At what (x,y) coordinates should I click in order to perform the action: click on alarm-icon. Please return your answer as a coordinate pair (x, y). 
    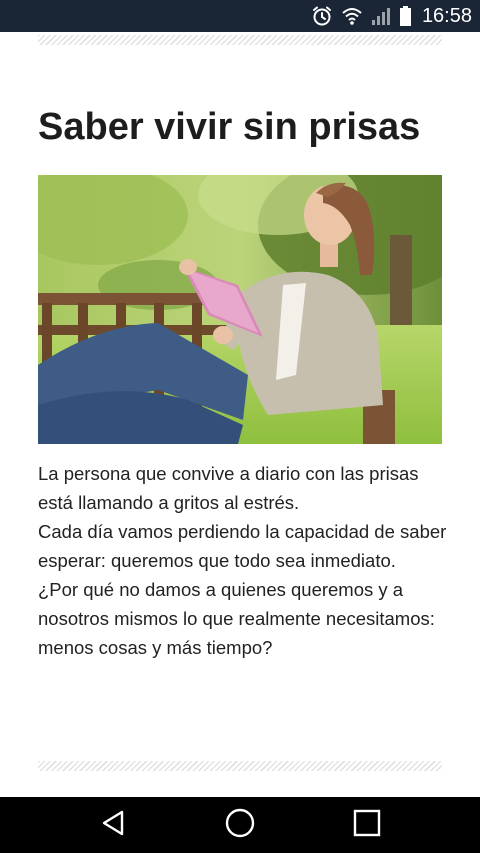
    Looking at the image, I should click on (322, 16).